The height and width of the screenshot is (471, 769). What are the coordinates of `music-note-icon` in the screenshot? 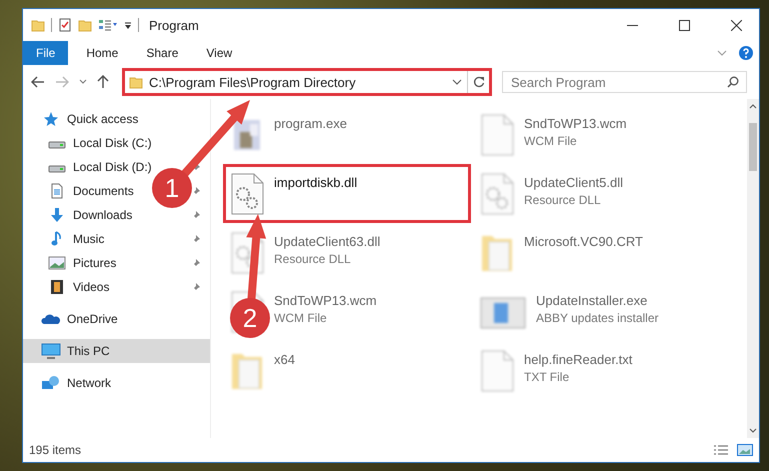 It's located at (57, 239).